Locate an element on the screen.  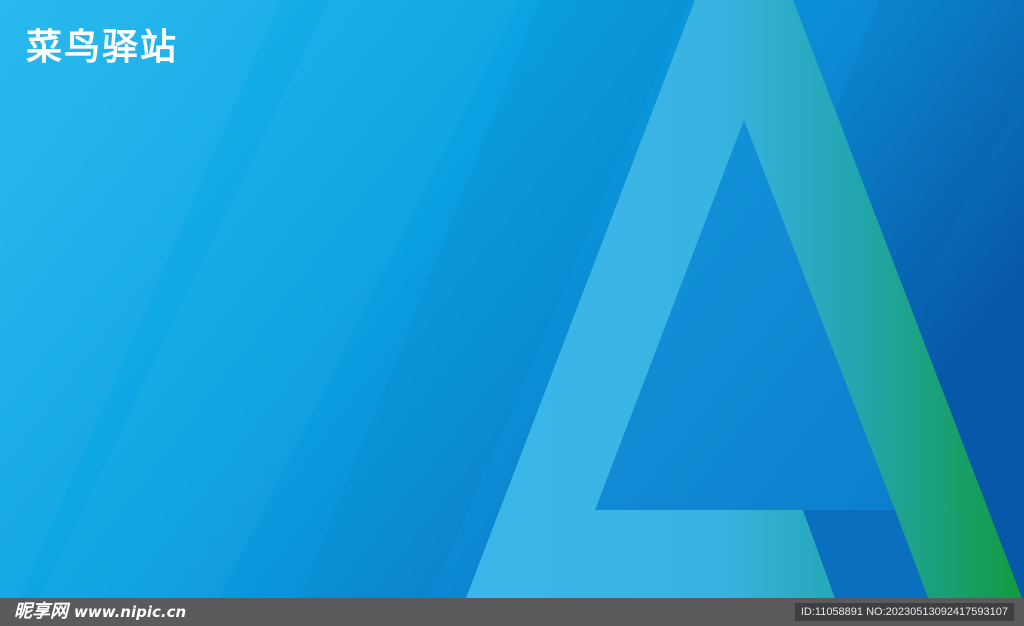
watermark-logo: 昵享网 www.nipic.cn is located at coordinates (100, 612).